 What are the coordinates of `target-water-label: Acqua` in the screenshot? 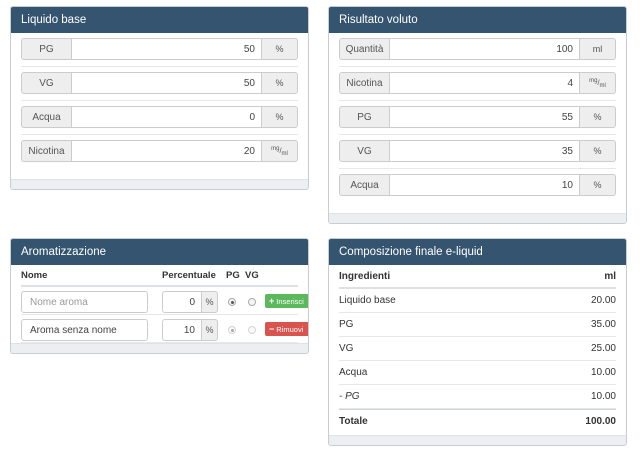 It's located at (364, 185).